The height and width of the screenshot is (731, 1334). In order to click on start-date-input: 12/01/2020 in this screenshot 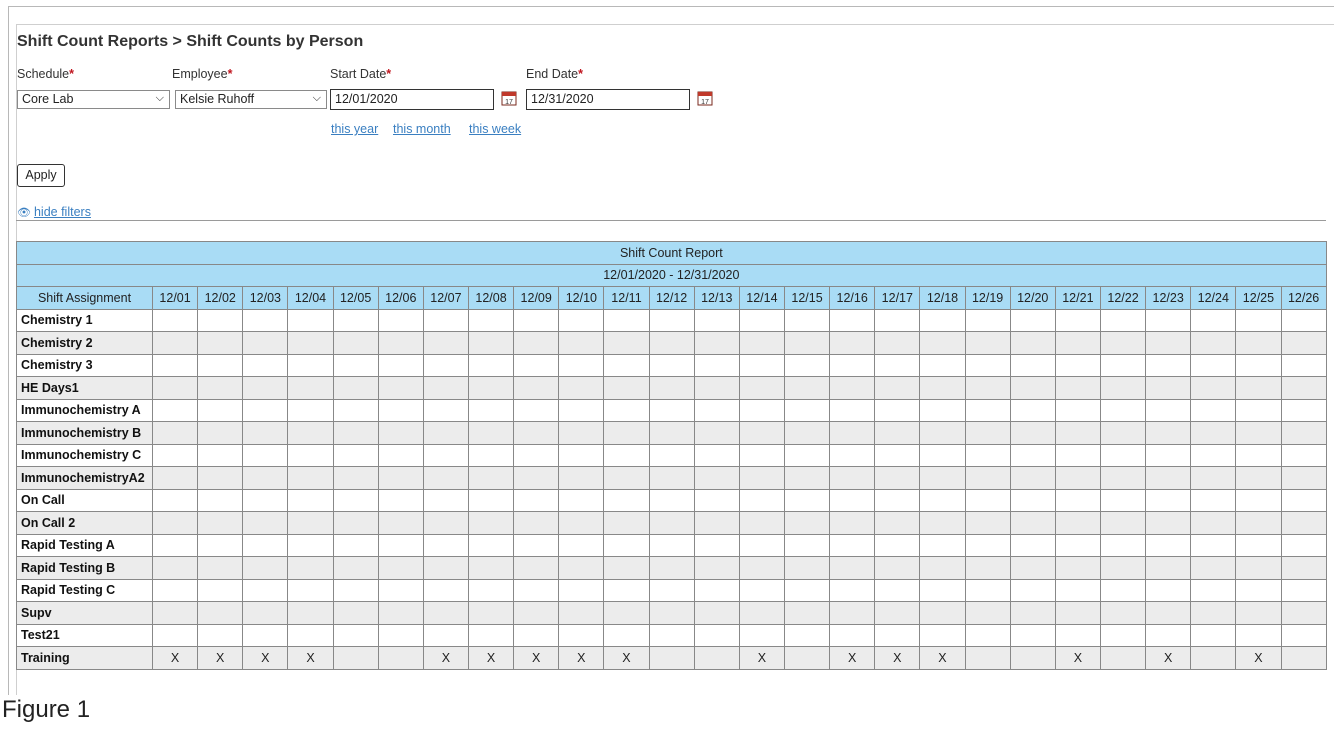, I will do `click(412, 99)`.